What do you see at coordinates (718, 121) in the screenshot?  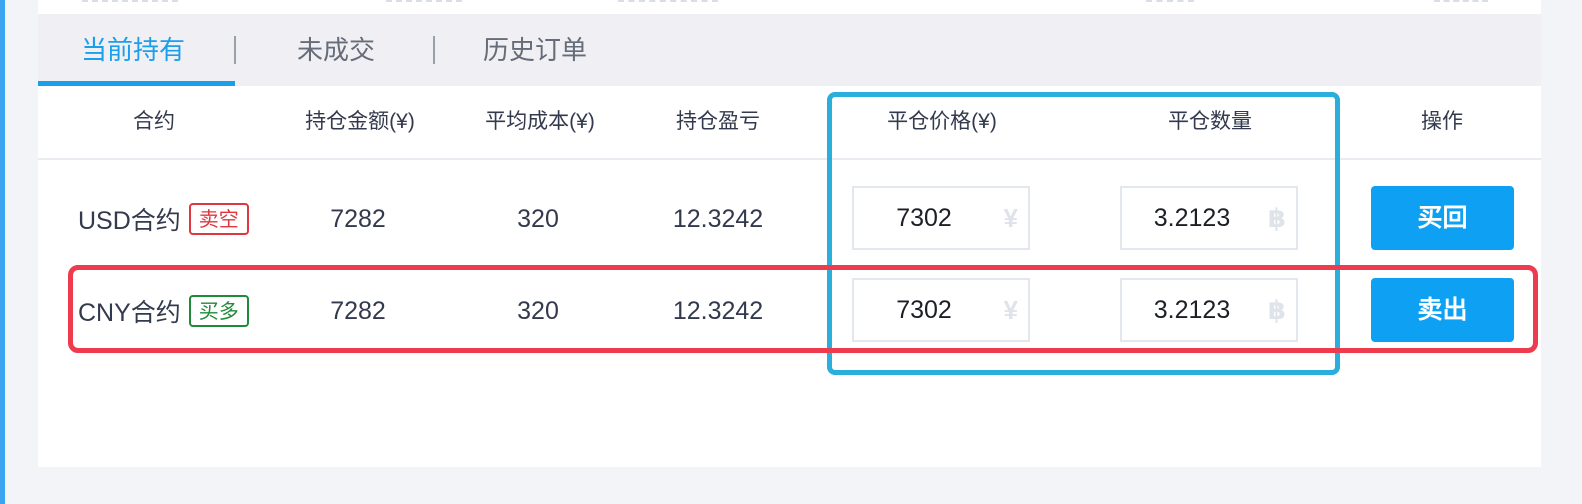 I see `column-header-pnl: 持仓盈亏` at bounding box center [718, 121].